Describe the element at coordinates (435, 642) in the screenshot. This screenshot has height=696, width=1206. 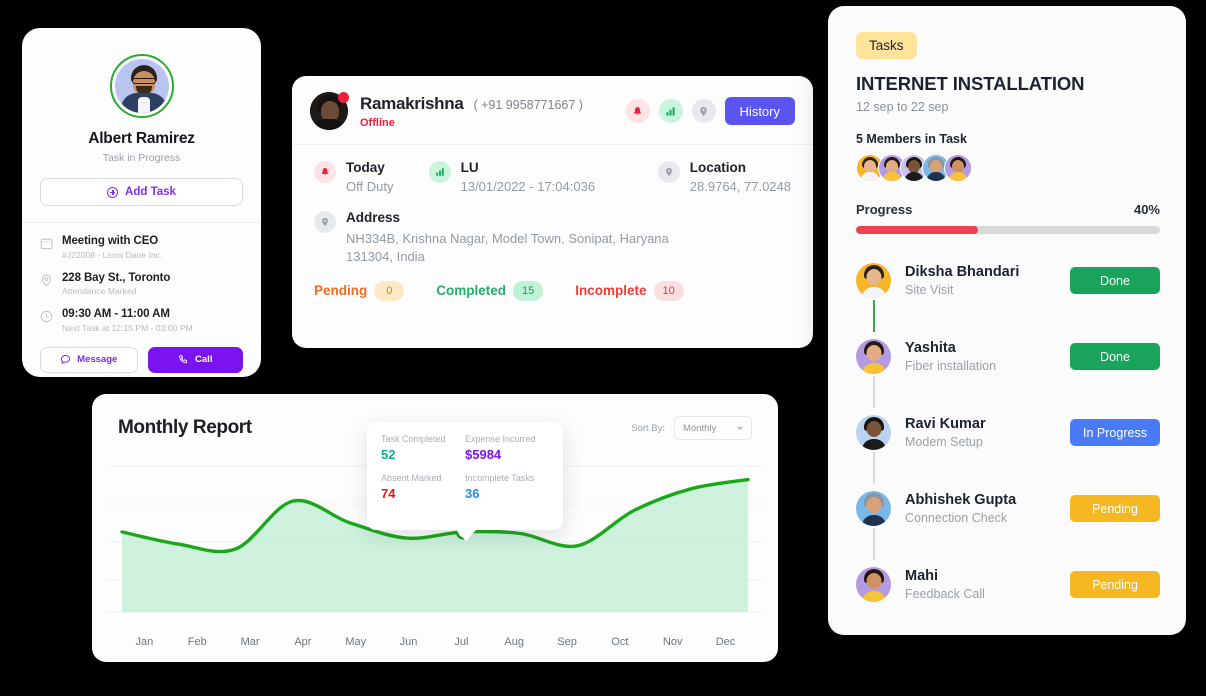
I see `chart-x-axis: Jan Feb Mar Apr May Jun Jul Aug Sep Oct Nov Dec` at that location.